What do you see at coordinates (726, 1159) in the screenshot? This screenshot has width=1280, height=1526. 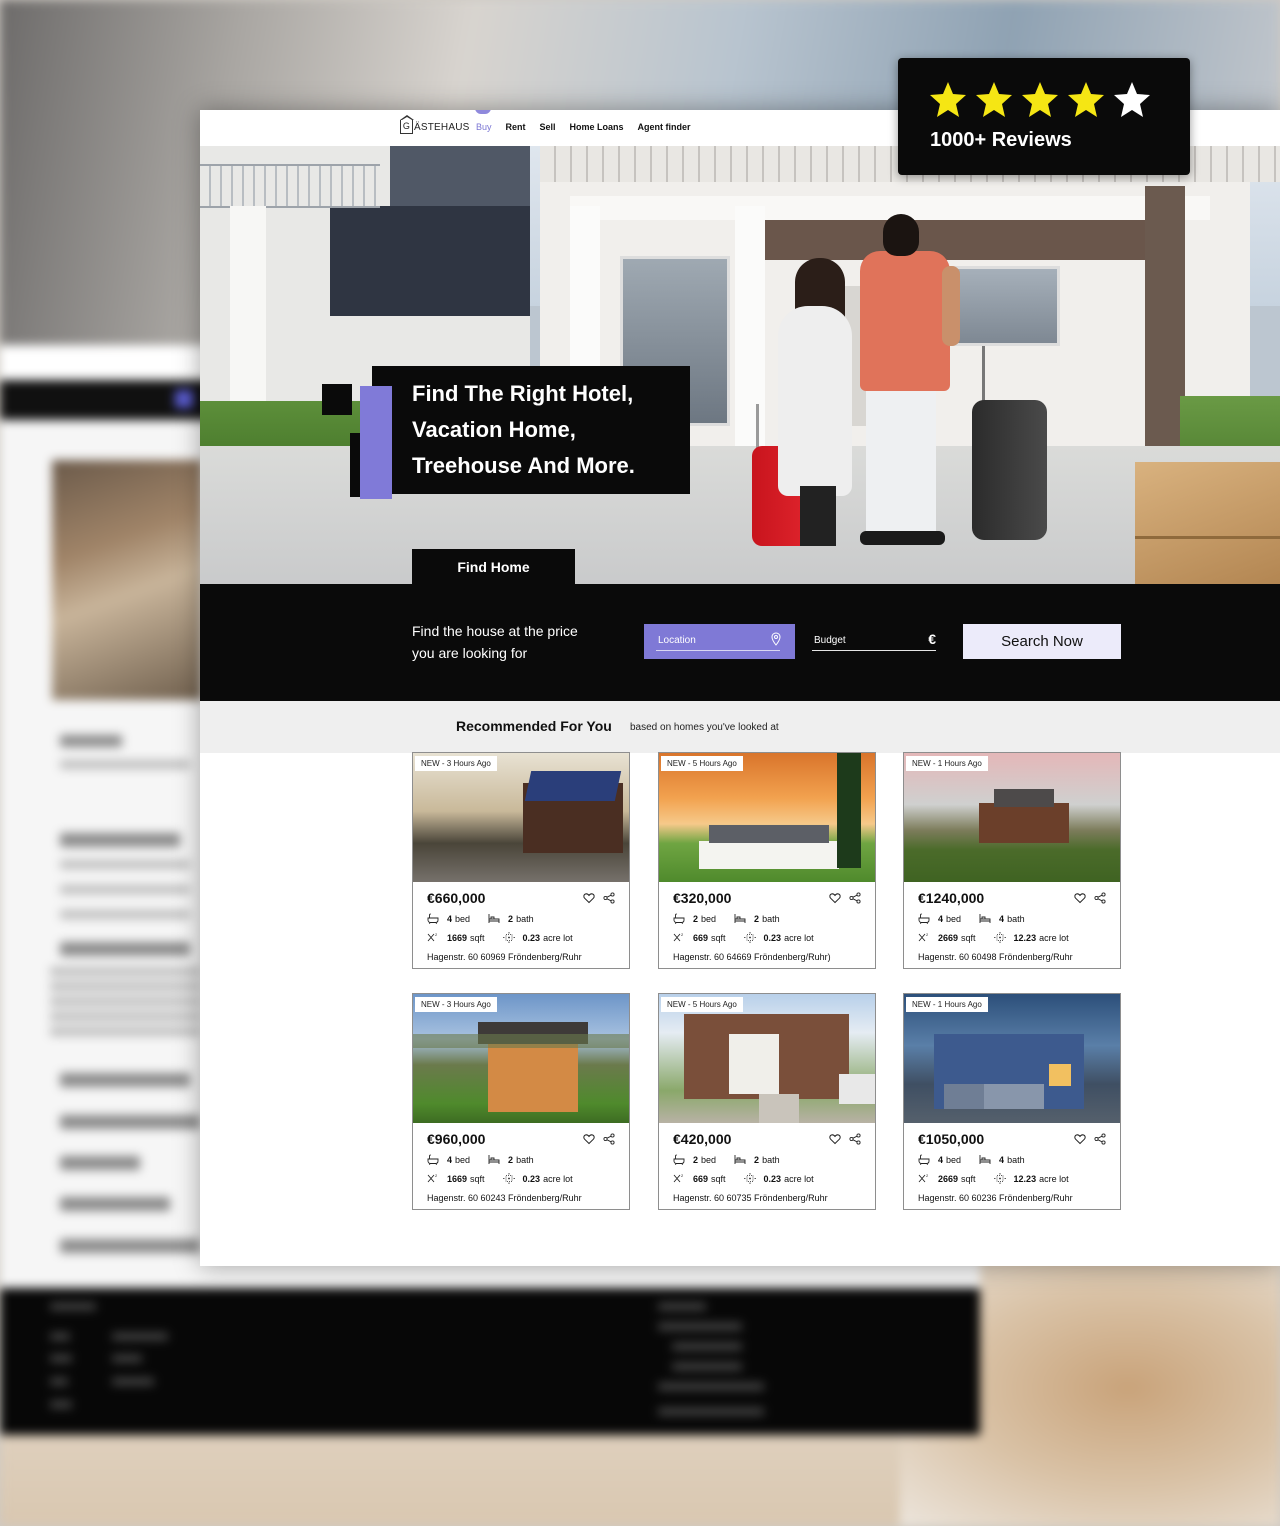 I see `listing-rooms: 2 bed 2 bath` at bounding box center [726, 1159].